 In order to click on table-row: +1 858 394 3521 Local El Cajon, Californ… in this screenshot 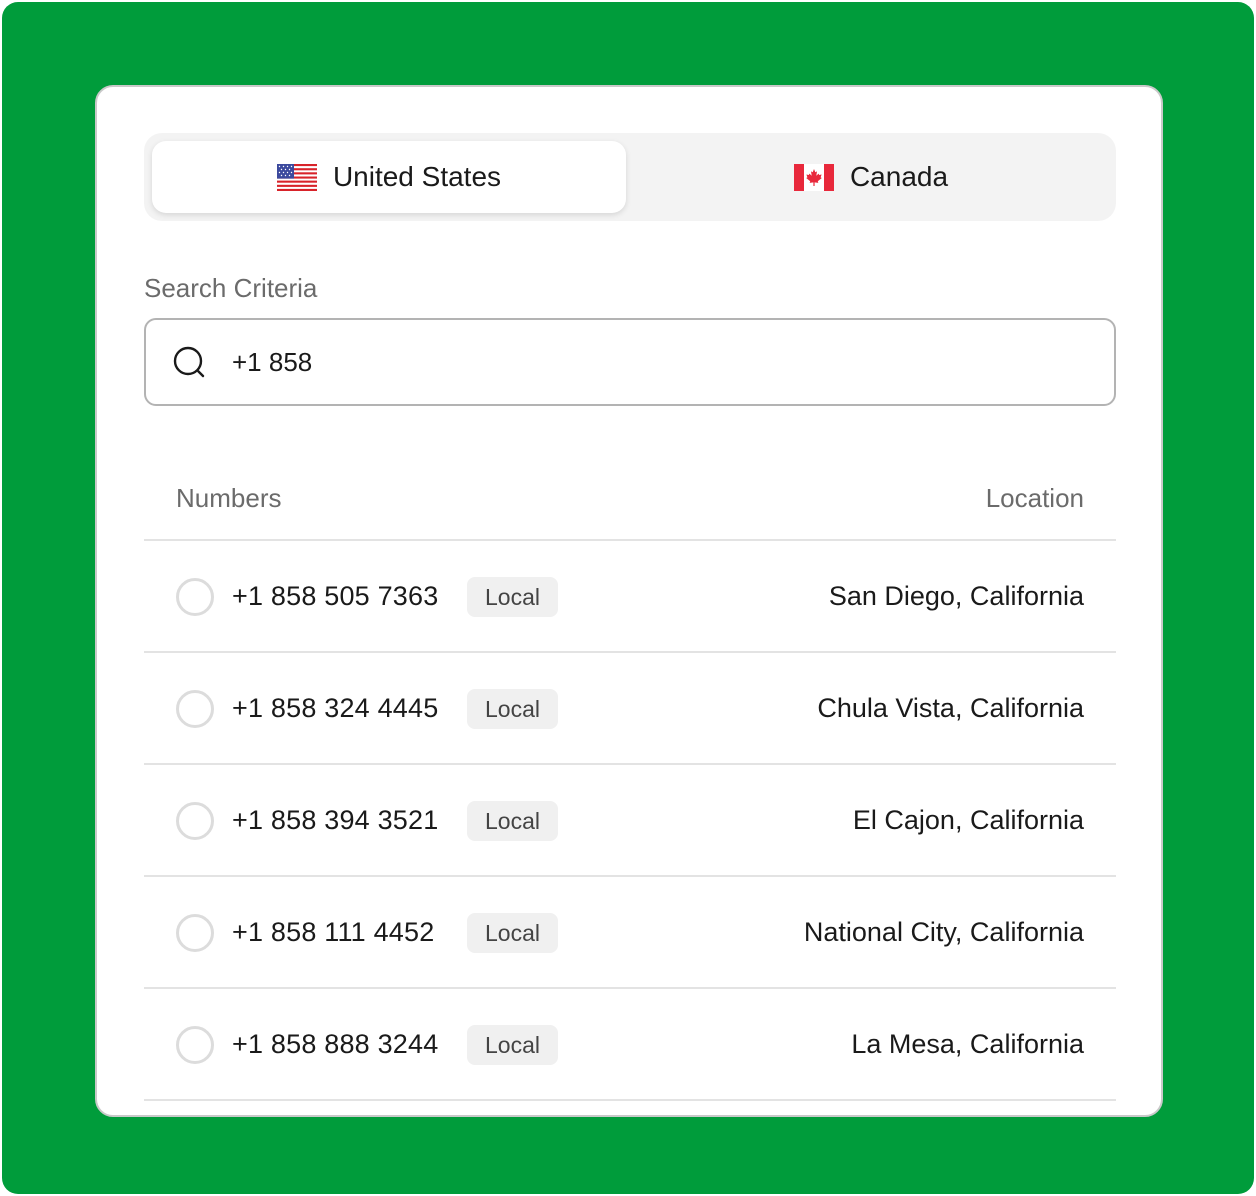, I will do `click(630, 821)`.